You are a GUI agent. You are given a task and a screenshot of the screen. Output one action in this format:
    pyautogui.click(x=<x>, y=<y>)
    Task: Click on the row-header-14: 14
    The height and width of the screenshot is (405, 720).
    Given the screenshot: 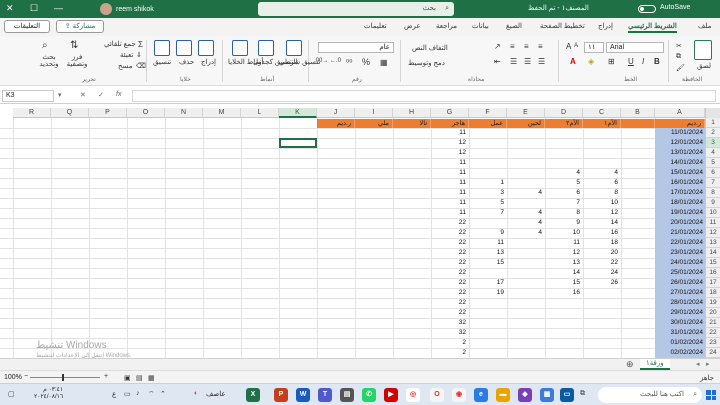 What is the action you would take?
    pyautogui.click(x=712, y=253)
    